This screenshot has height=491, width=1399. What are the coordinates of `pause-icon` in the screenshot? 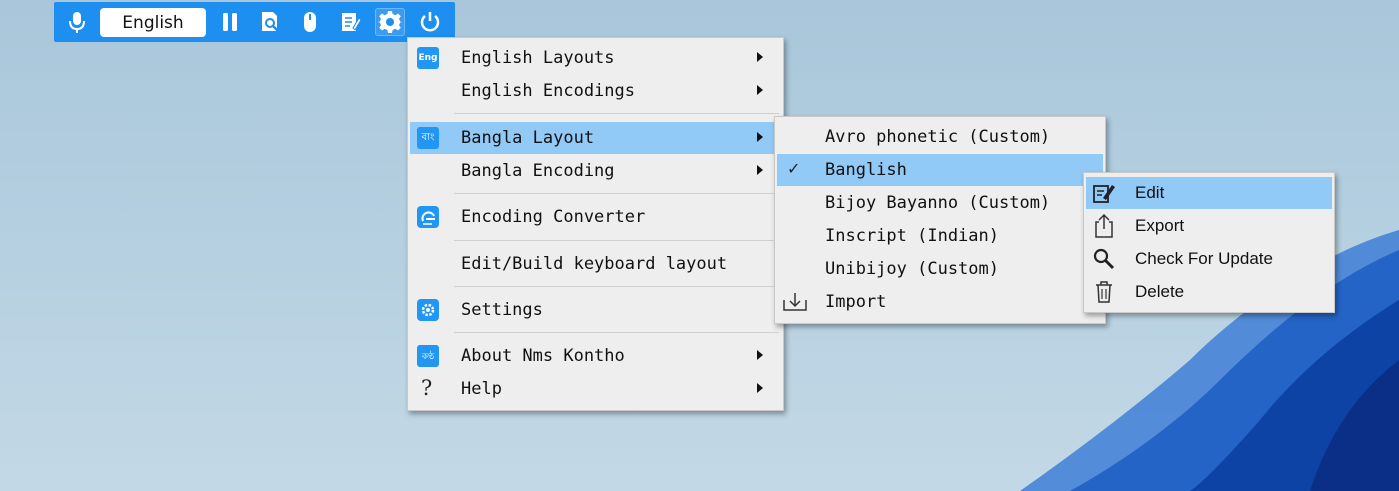 It's located at (230, 22).